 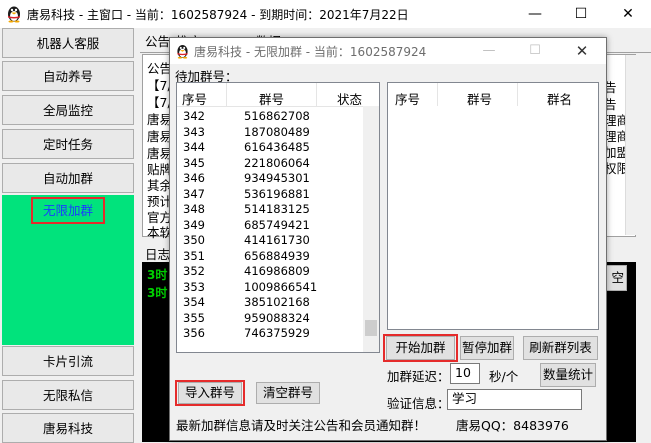 What do you see at coordinates (194, 193) in the screenshot?
I see `row-index: 347` at bounding box center [194, 193].